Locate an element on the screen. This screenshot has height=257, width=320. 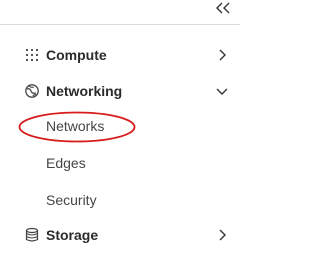
collapse-sidebar-button is located at coordinates (223, 8).